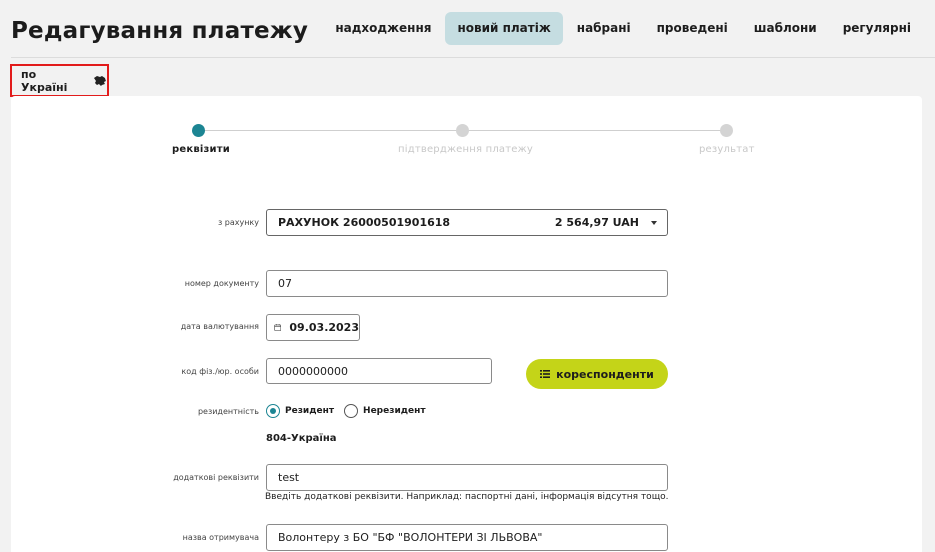 This screenshot has height=552, width=935. I want to click on extra-details-input: test, so click(467, 477).